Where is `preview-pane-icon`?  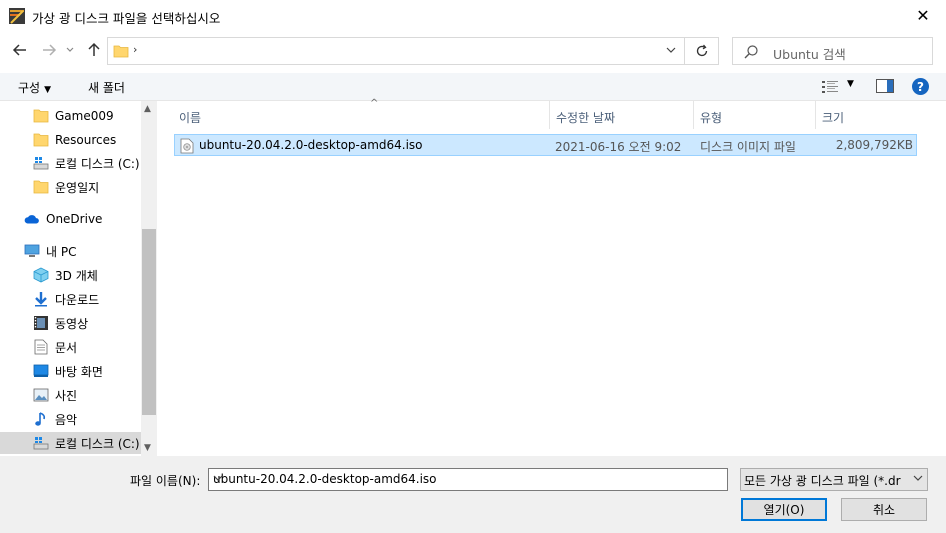 preview-pane-icon is located at coordinates (885, 87).